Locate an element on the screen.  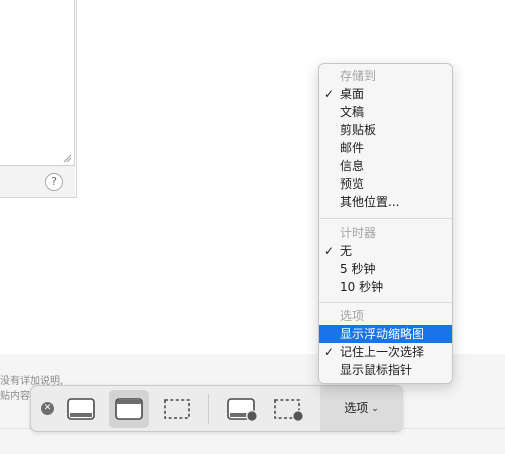
menu-item-timer-none: ✓ 无 is located at coordinates (385, 251).